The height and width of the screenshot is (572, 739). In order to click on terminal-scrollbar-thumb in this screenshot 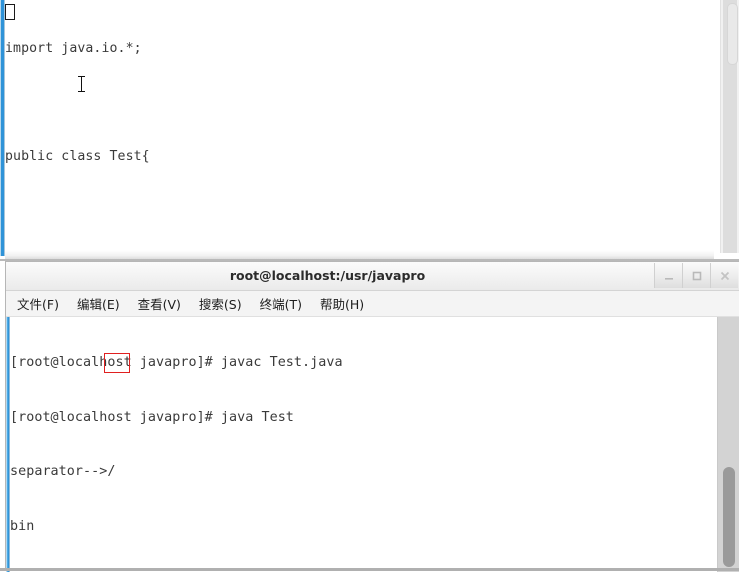, I will do `click(729, 517)`.